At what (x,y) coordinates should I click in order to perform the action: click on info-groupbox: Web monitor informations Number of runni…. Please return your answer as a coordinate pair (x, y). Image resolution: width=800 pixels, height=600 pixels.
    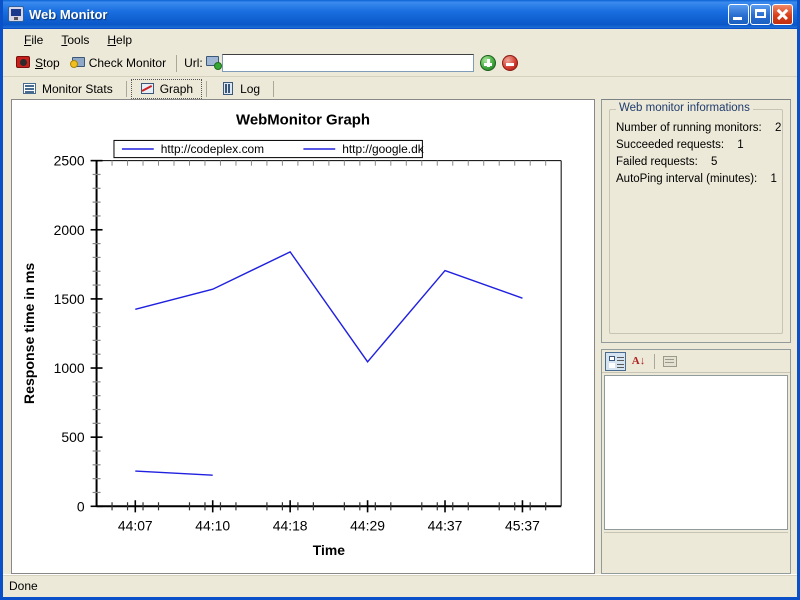
    Looking at the image, I should click on (696, 218).